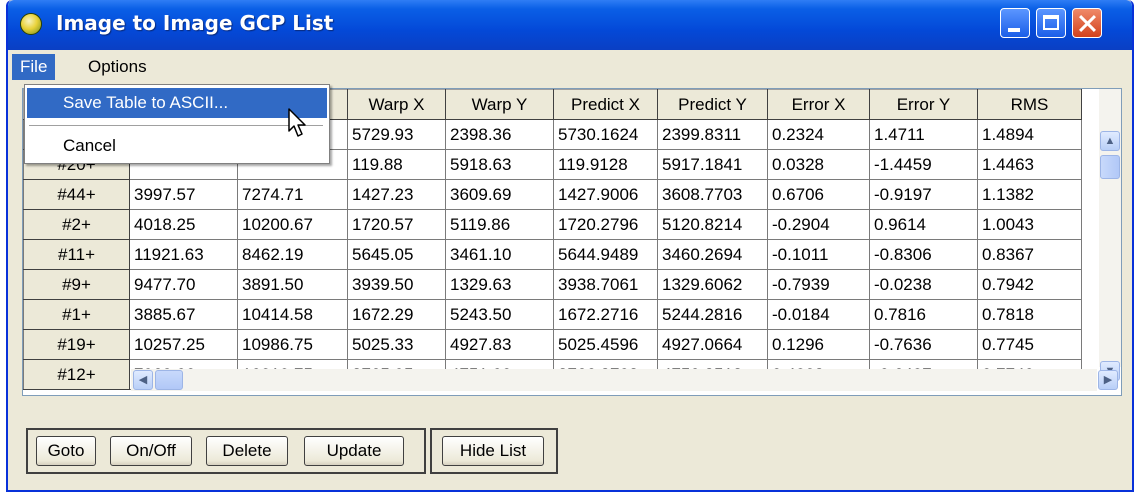 This screenshot has height=496, width=1141. Describe the element at coordinates (76, 374) in the screenshot. I see `row-header: #12+` at that location.